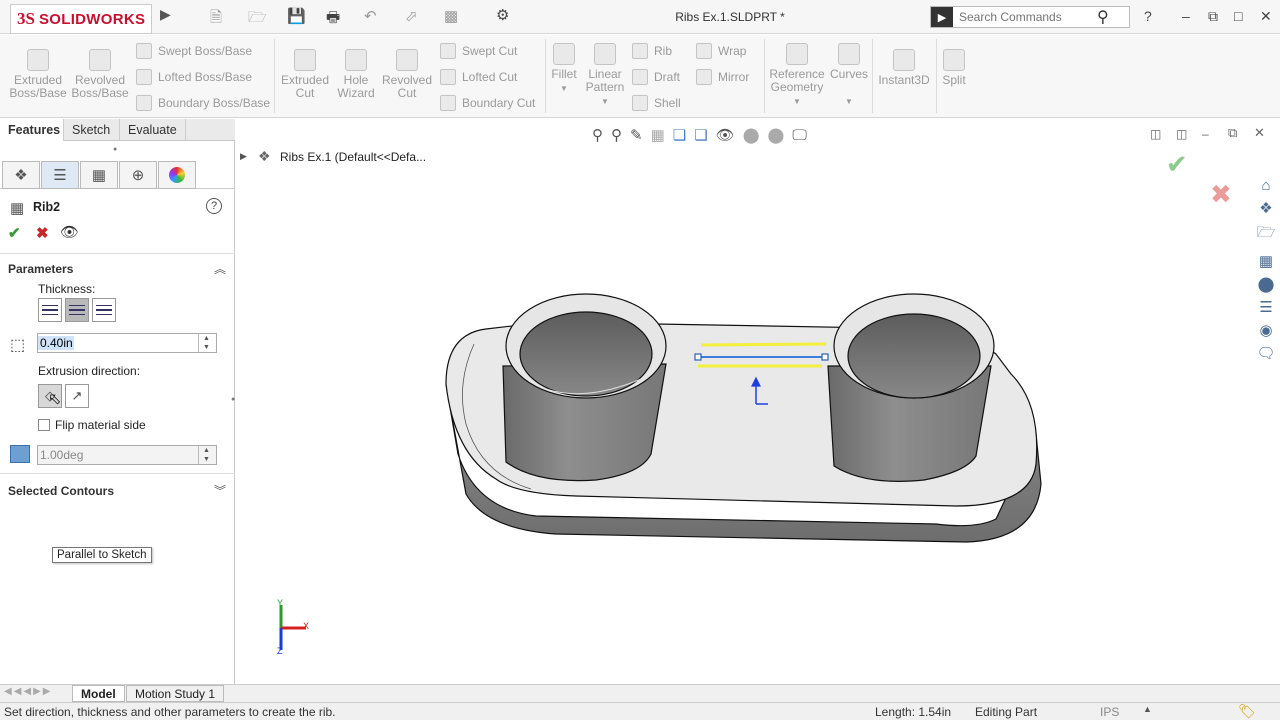 Image resolution: width=1280 pixels, height=720 pixels. What do you see at coordinates (104, 310) in the screenshot?
I see `thickness-second-side-button` at bounding box center [104, 310].